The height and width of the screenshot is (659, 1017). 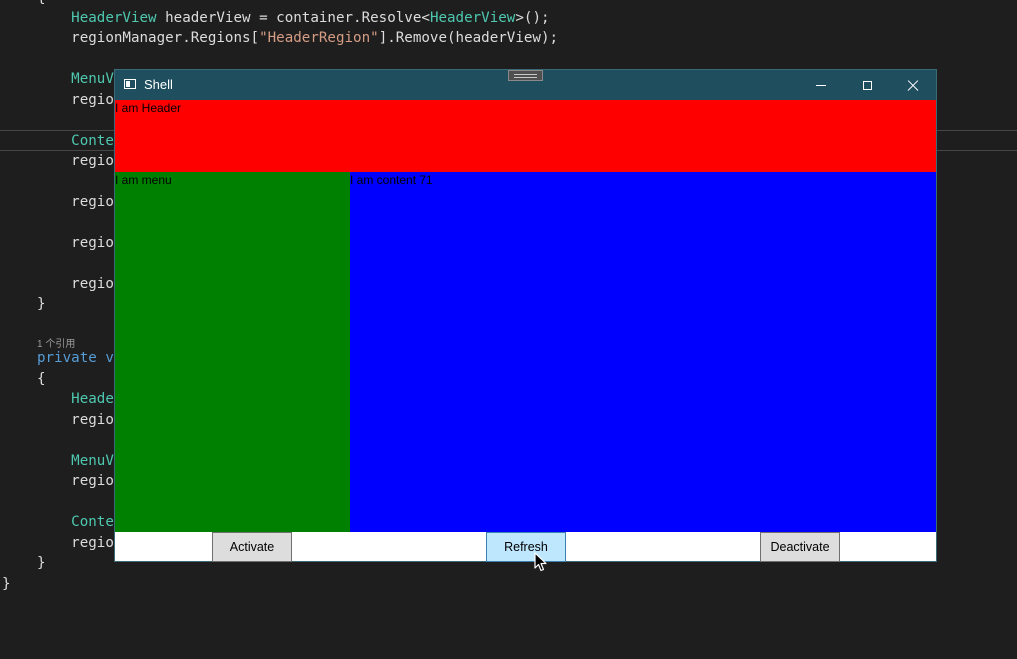 What do you see at coordinates (532, 18) in the screenshot?
I see `code-token: >();` at bounding box center [532, 18].